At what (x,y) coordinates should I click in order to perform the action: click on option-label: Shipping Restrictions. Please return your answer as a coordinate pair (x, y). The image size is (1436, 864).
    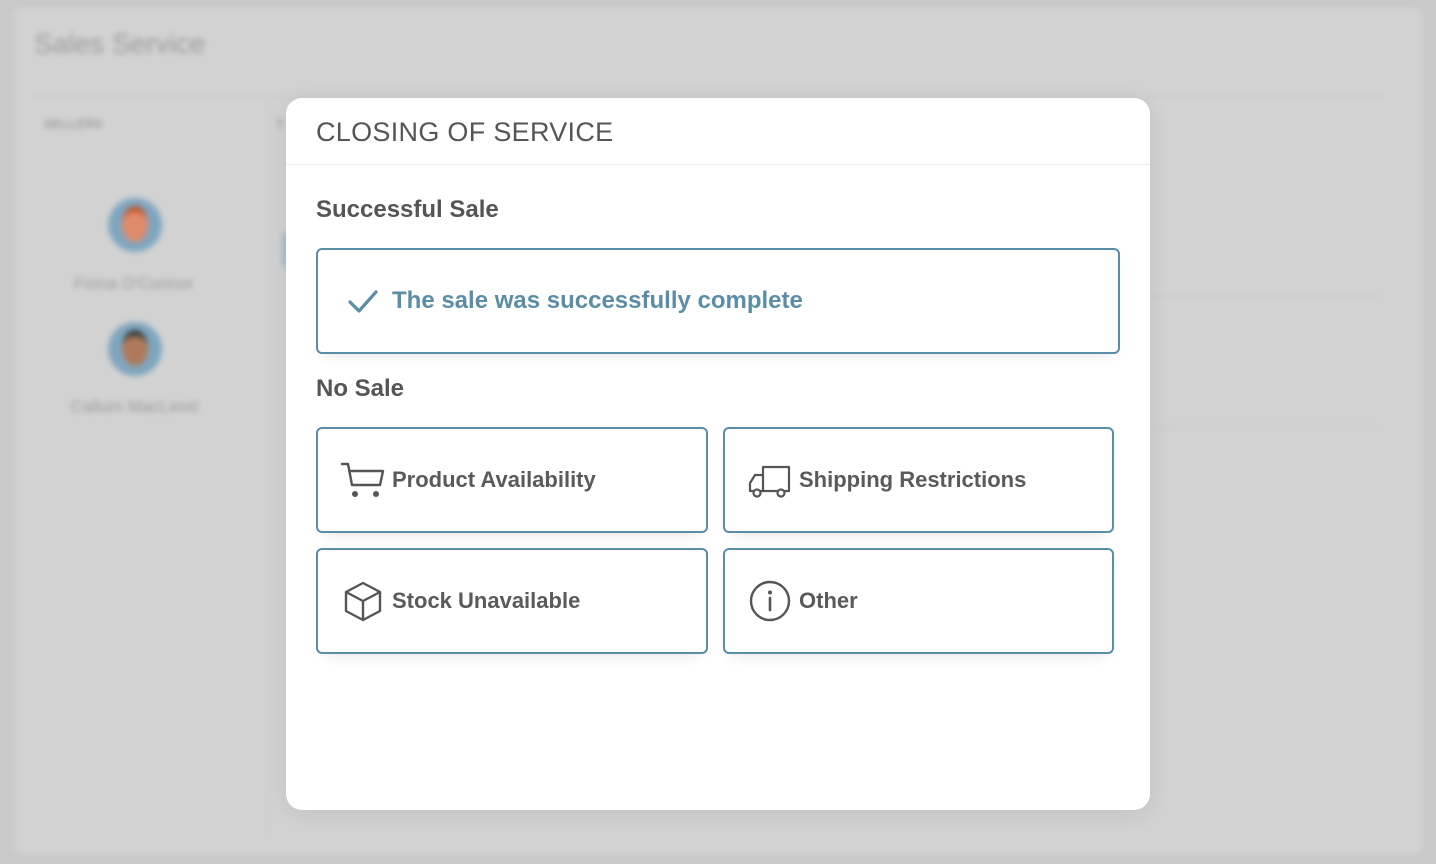
    Looking at the image, I should click on (913, 479).